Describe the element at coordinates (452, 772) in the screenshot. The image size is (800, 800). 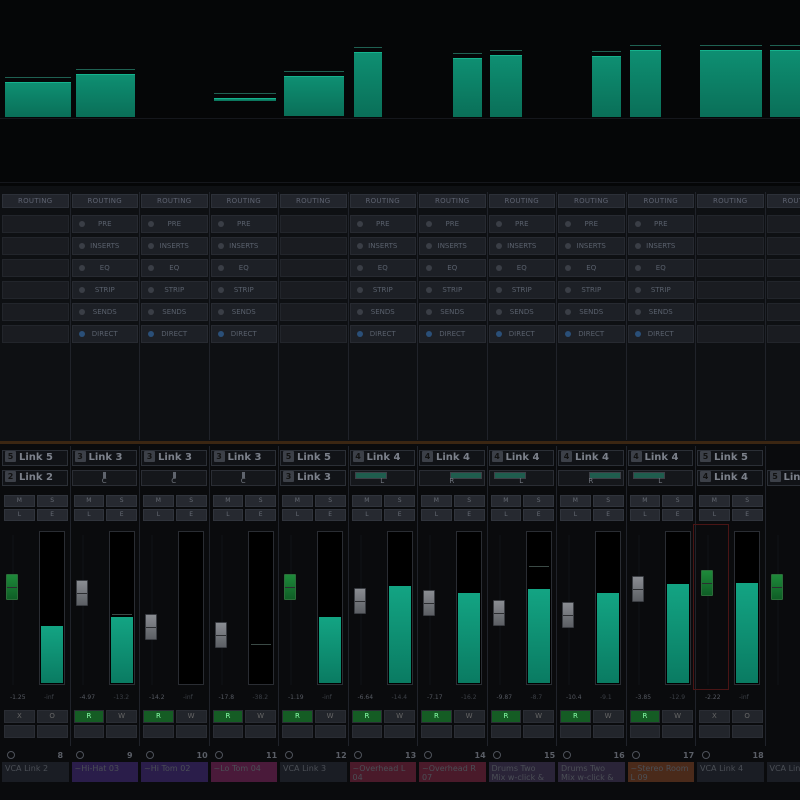
I see `channel-name: ~Overhead R 07` at that location.